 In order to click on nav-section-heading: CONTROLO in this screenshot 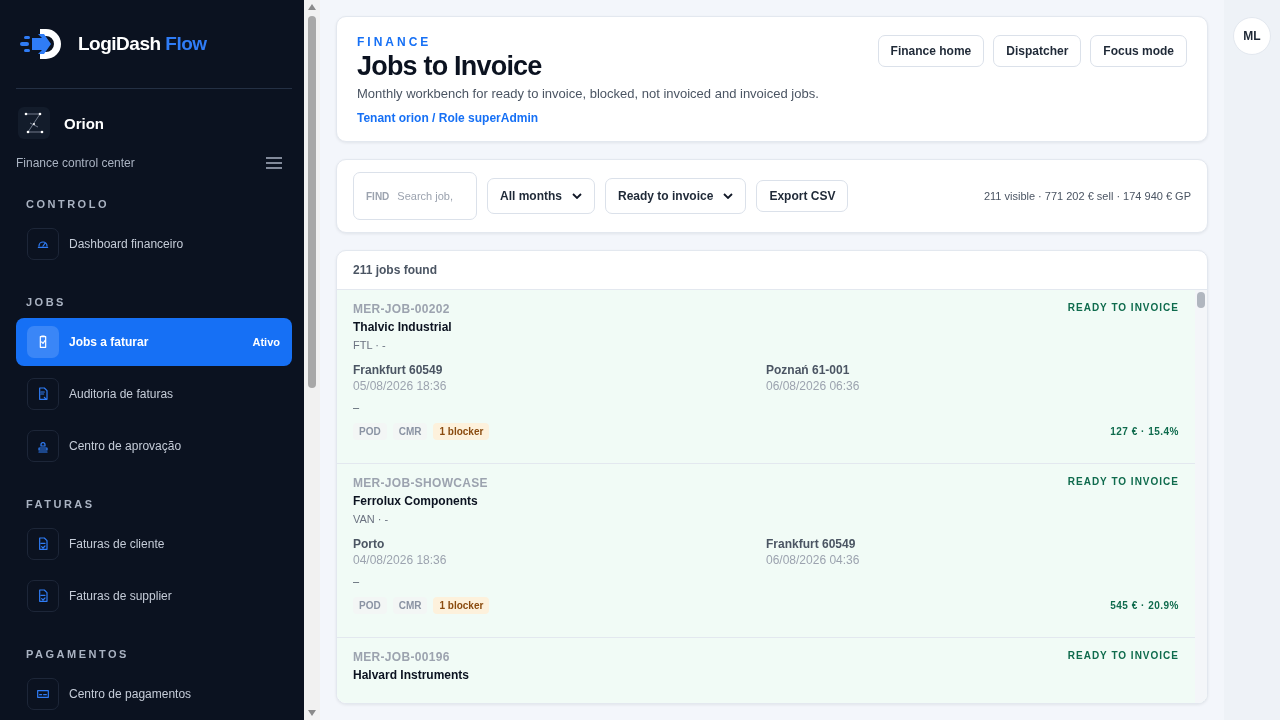, I will do `click(68, 204)`.